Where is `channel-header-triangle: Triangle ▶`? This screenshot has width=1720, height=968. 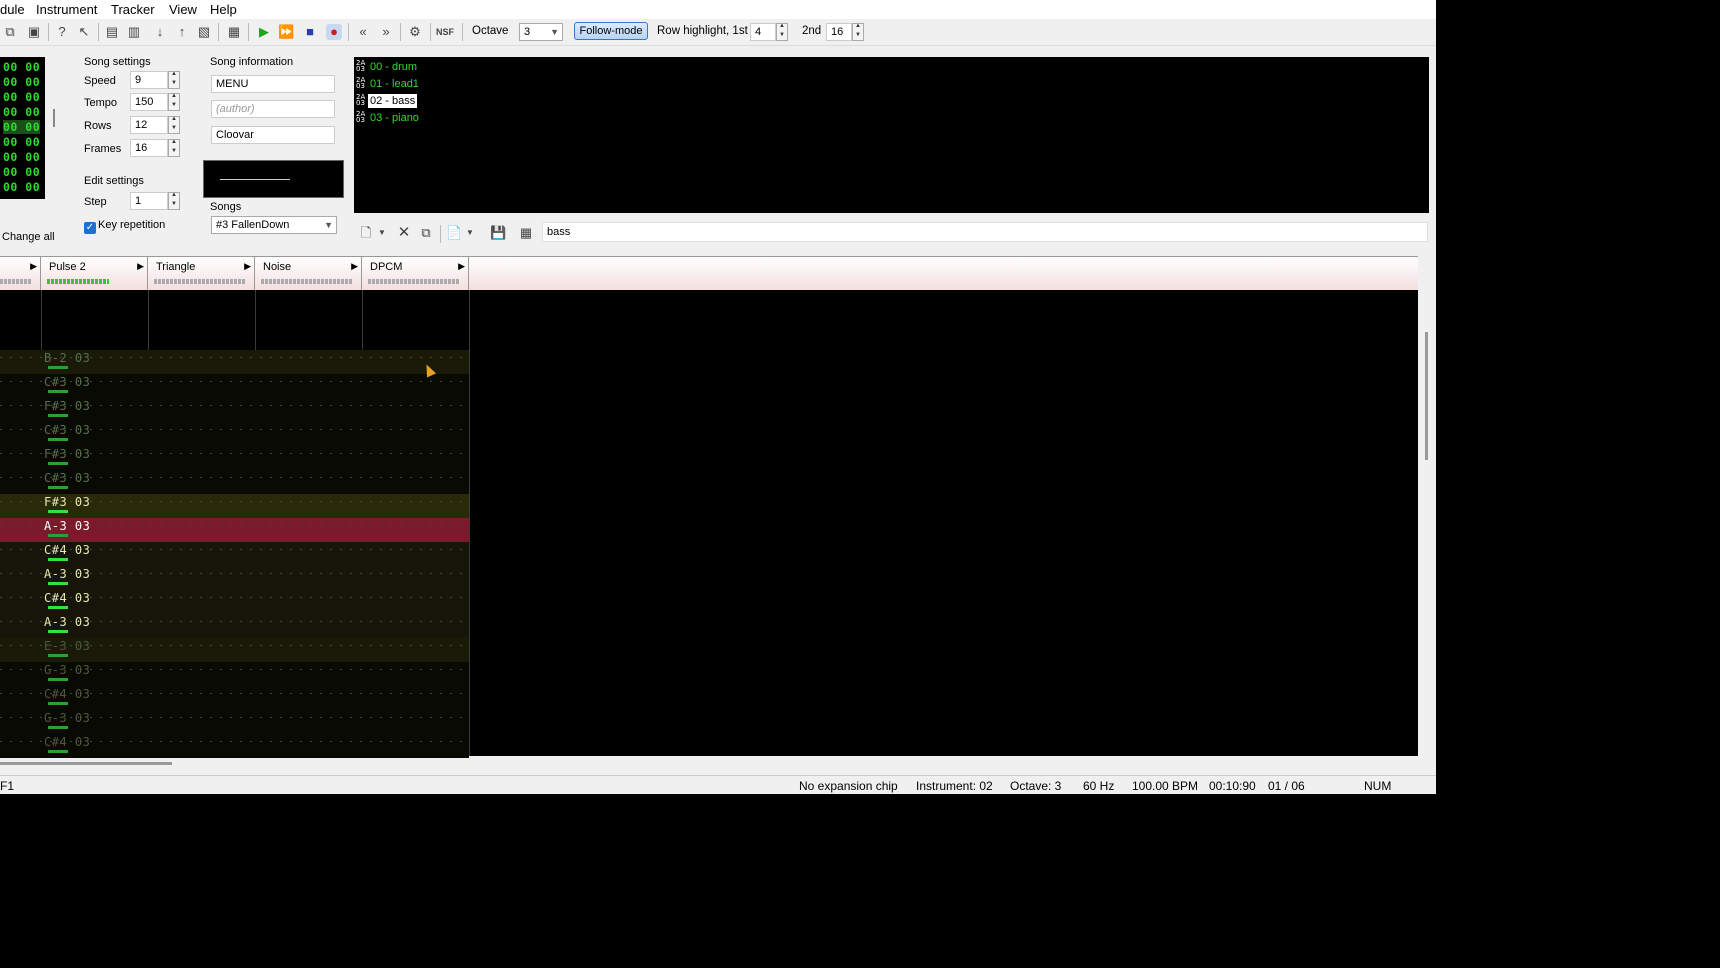 channel-header-triangle: Triangle ▶ is located at coordinates (201, 274).